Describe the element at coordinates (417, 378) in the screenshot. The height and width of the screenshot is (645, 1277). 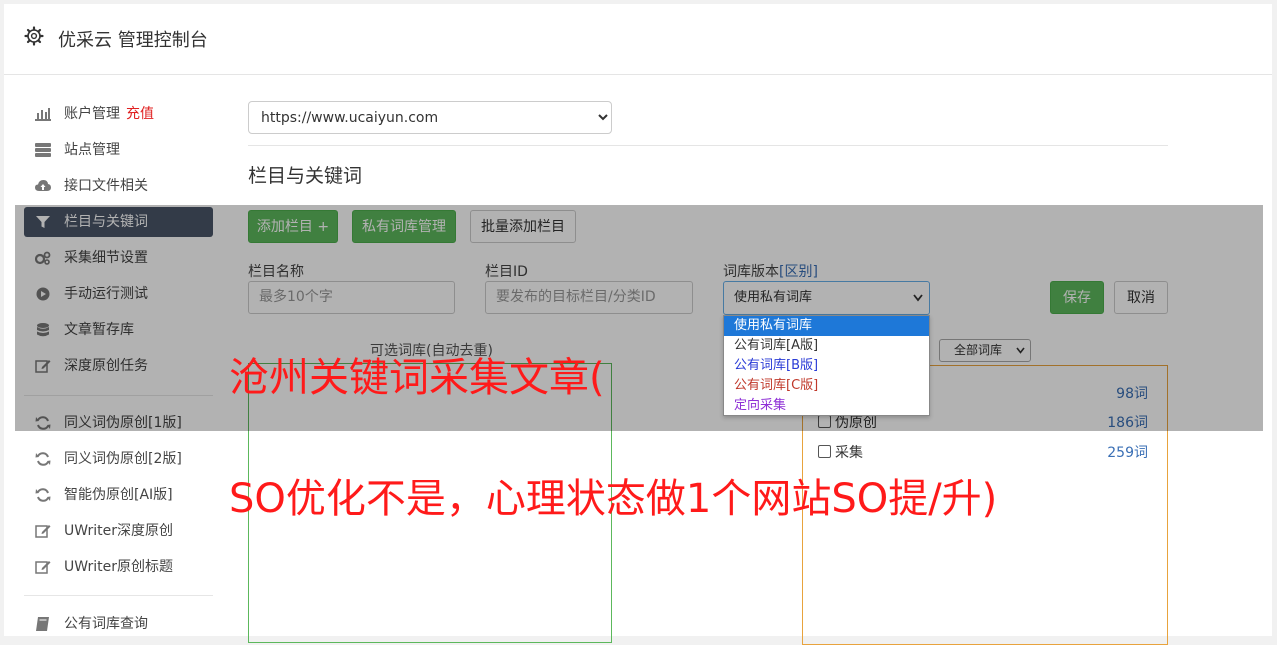
I see `watermark-line-1: 沧州关键词采集文章(` at that location.